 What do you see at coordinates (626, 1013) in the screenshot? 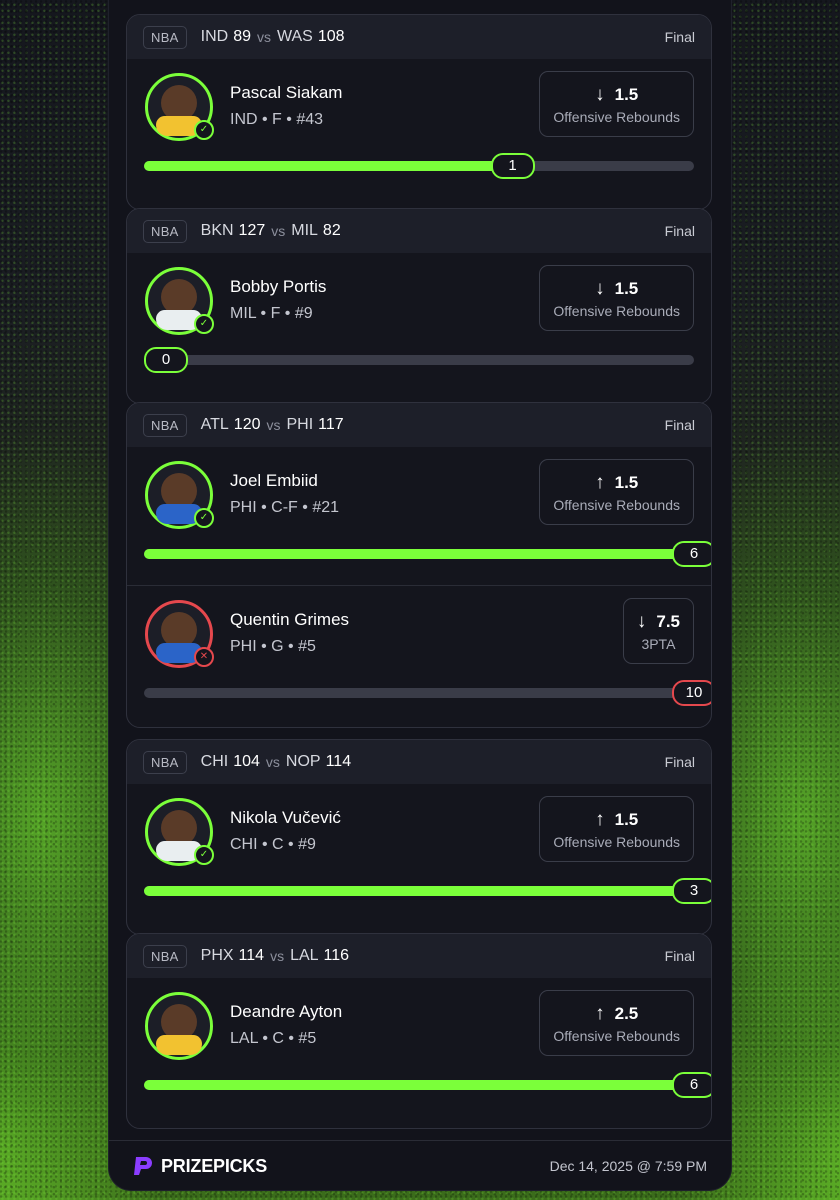
I see `line-value: 2.5` at bounding box center [626, 1013].